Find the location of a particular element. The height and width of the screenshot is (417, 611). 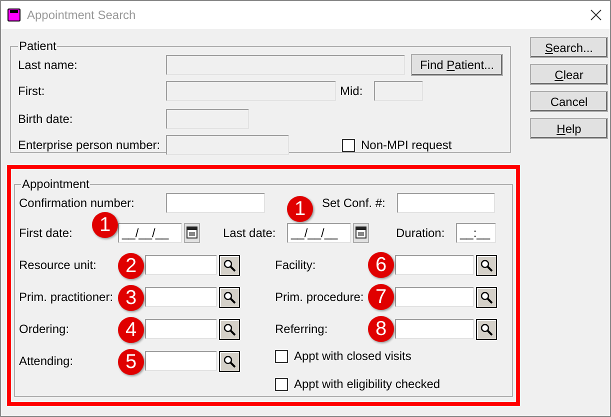

window-title: Appointment Search is located at coordinates (81, 15).